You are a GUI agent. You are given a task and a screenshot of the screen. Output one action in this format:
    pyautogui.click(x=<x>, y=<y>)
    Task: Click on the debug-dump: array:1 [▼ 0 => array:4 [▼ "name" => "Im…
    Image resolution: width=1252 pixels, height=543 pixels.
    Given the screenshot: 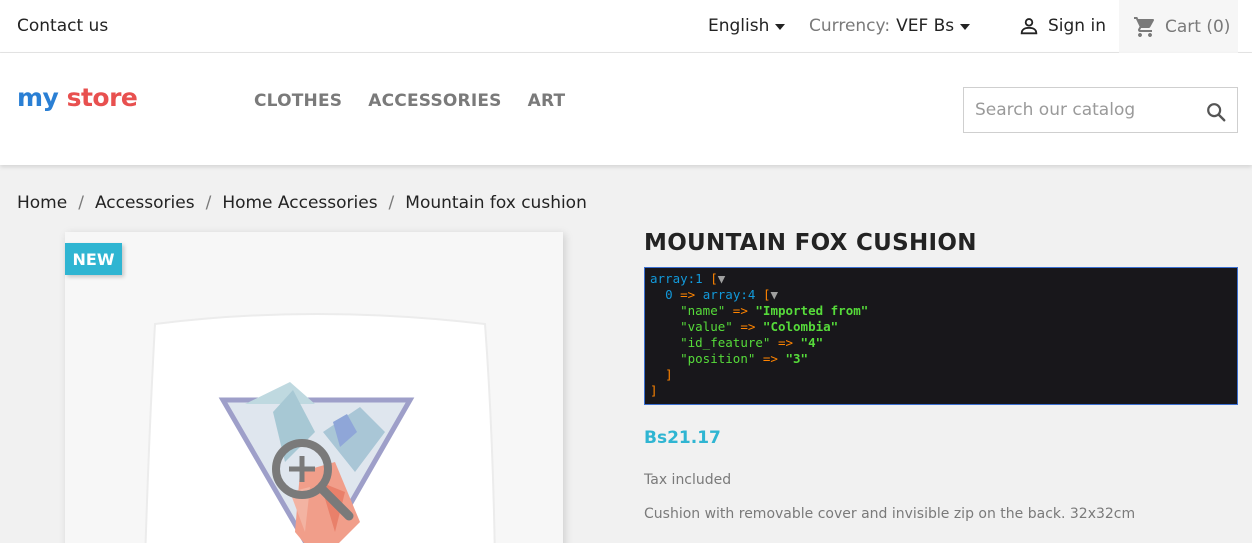 What is the action you would take?
    pyautogui.click(x=941, y=336)
    